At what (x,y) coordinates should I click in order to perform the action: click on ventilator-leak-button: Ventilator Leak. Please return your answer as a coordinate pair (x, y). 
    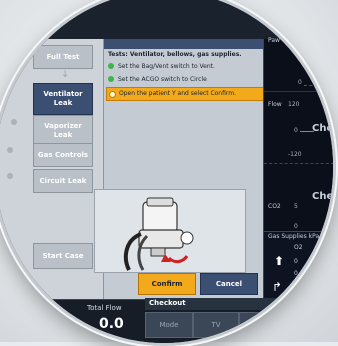
    Looking at the image, I should click on (63, 99).